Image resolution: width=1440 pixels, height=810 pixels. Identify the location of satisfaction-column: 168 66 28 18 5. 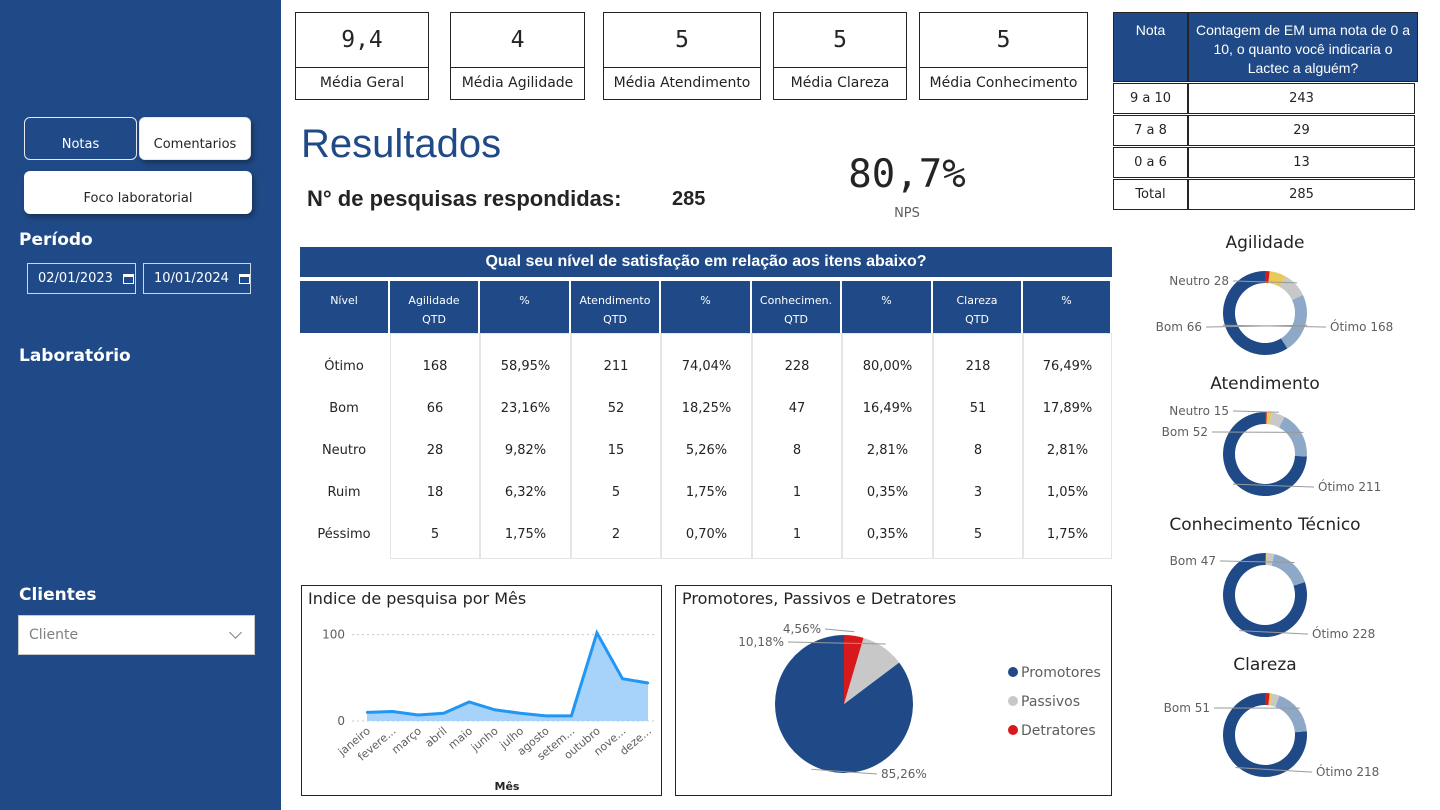
(435, 446).